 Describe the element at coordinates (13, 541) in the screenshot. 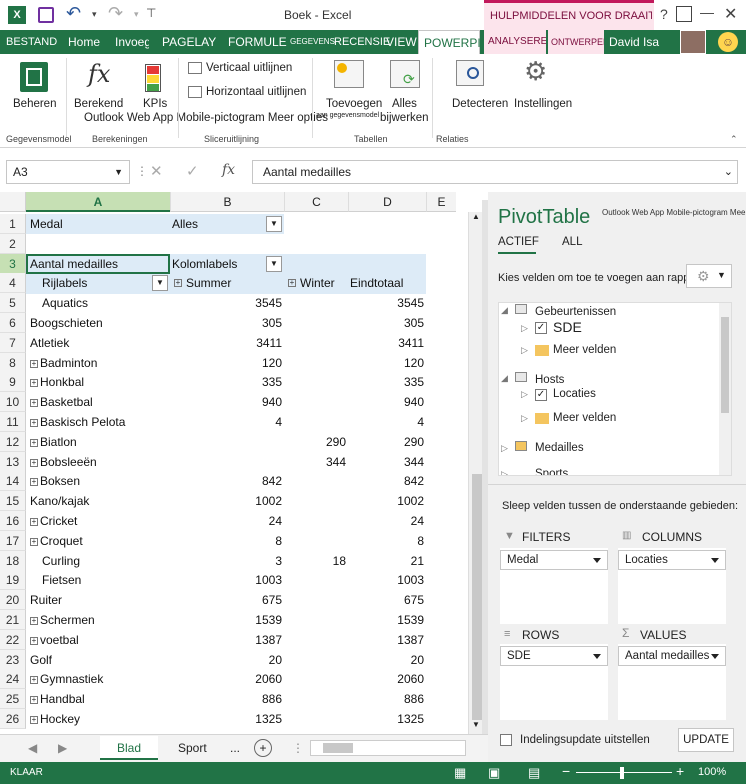

I see `row-header: 17` at that location.